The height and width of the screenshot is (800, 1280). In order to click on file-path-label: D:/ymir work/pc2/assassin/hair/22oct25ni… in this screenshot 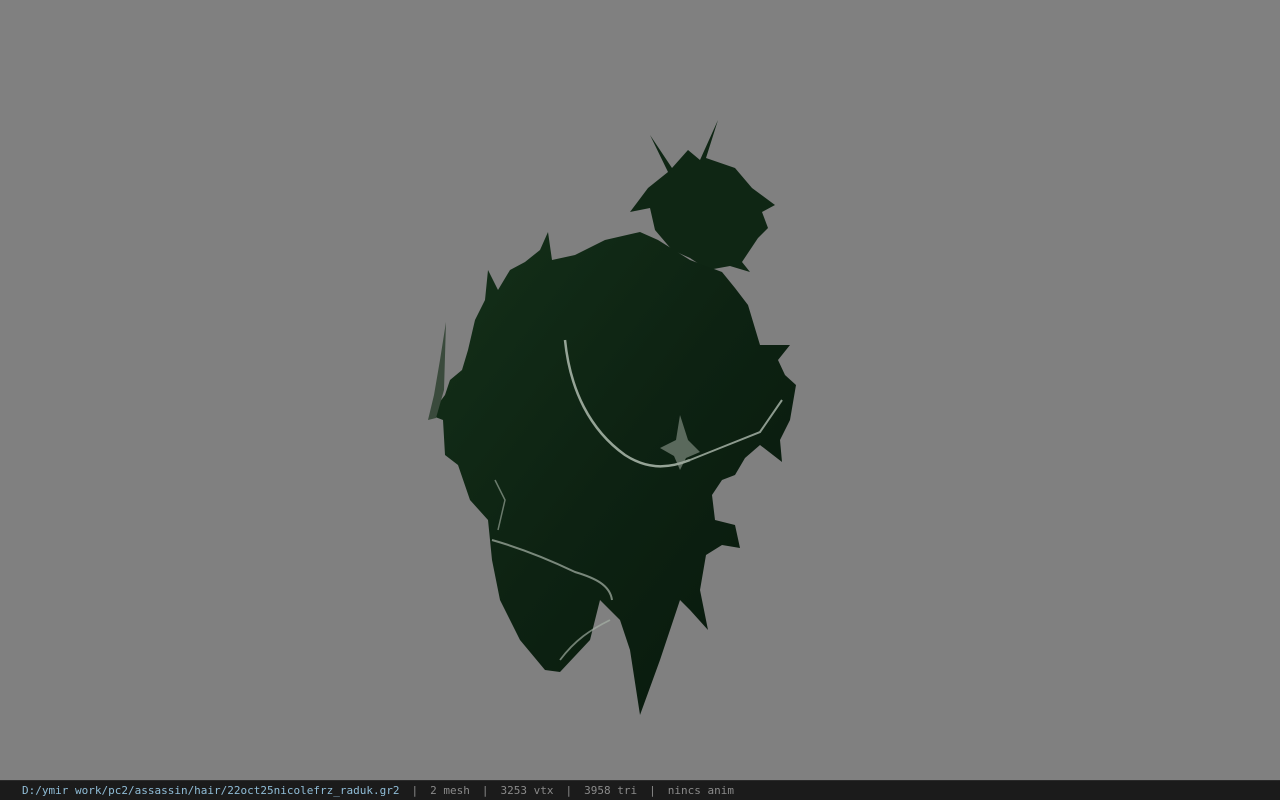, I will do `click(211, 790)`.